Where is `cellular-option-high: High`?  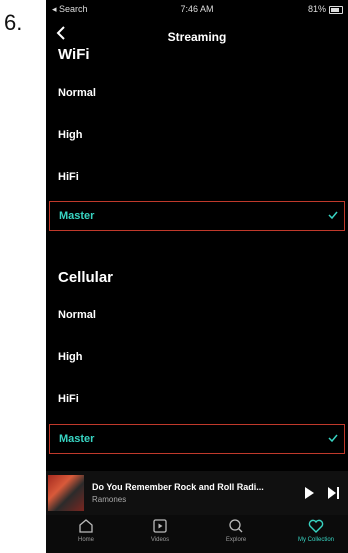
cellular-option-high: High is located at coordinates (197, 357).